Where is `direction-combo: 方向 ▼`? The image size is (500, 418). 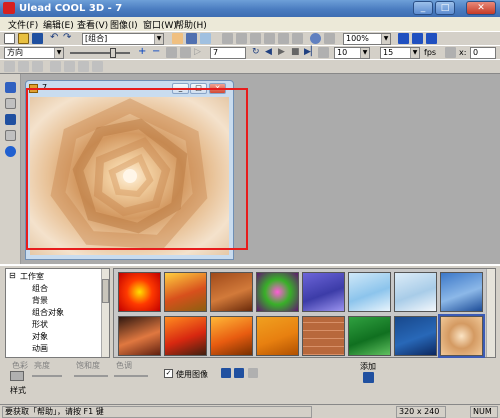 direction-combo: 方向 ▼ is located at coordinates (34, 53).